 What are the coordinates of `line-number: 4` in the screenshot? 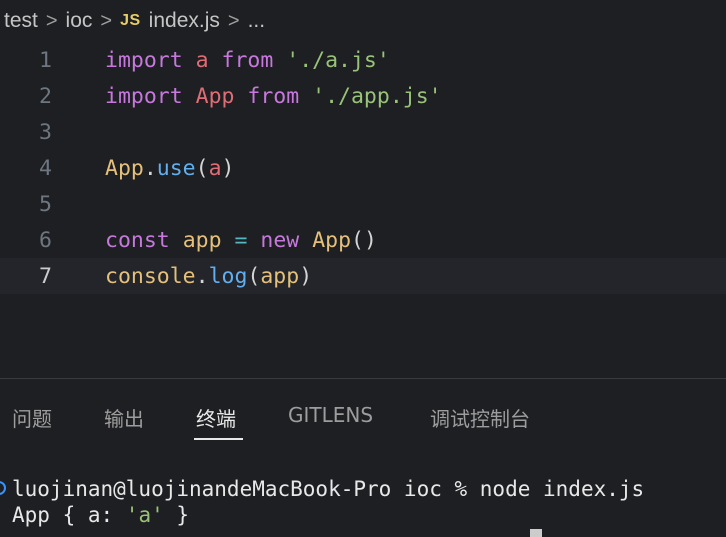 It's located at (45, 168).